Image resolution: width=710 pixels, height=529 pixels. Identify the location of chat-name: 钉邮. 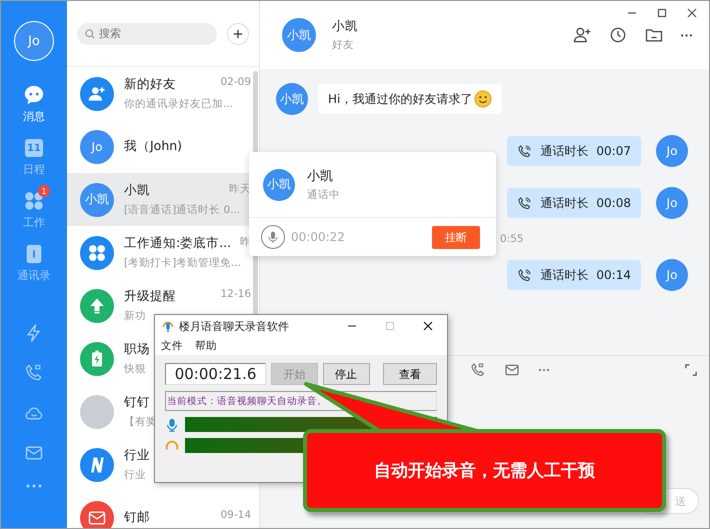
(137, 517).